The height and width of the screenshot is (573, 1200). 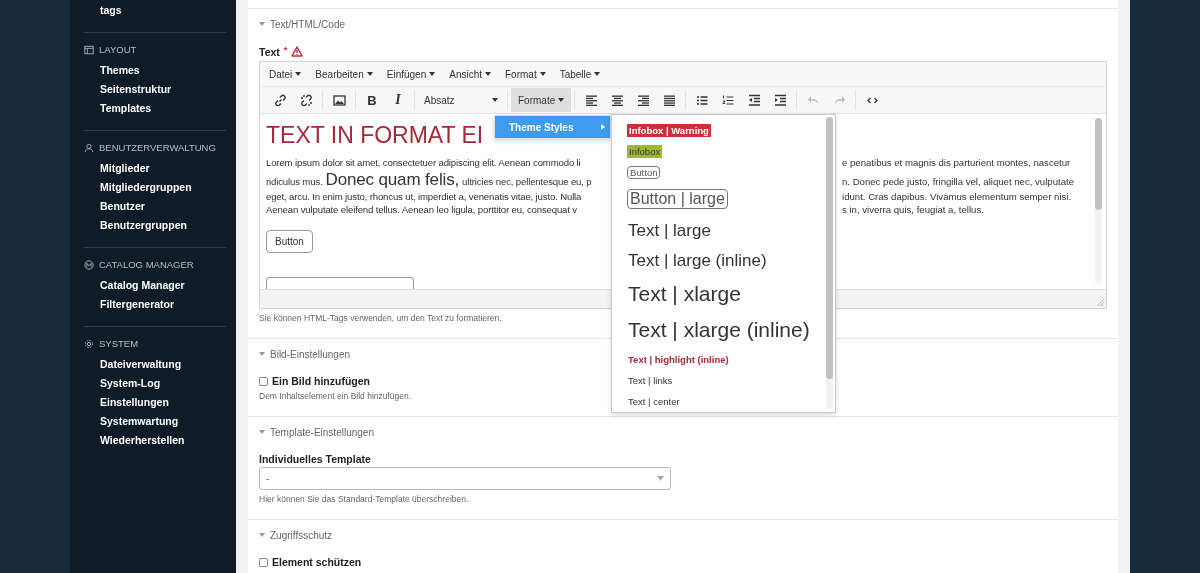 I want to click on sidebar-item: Dateiverwaltung, so click(x=155, y=364).